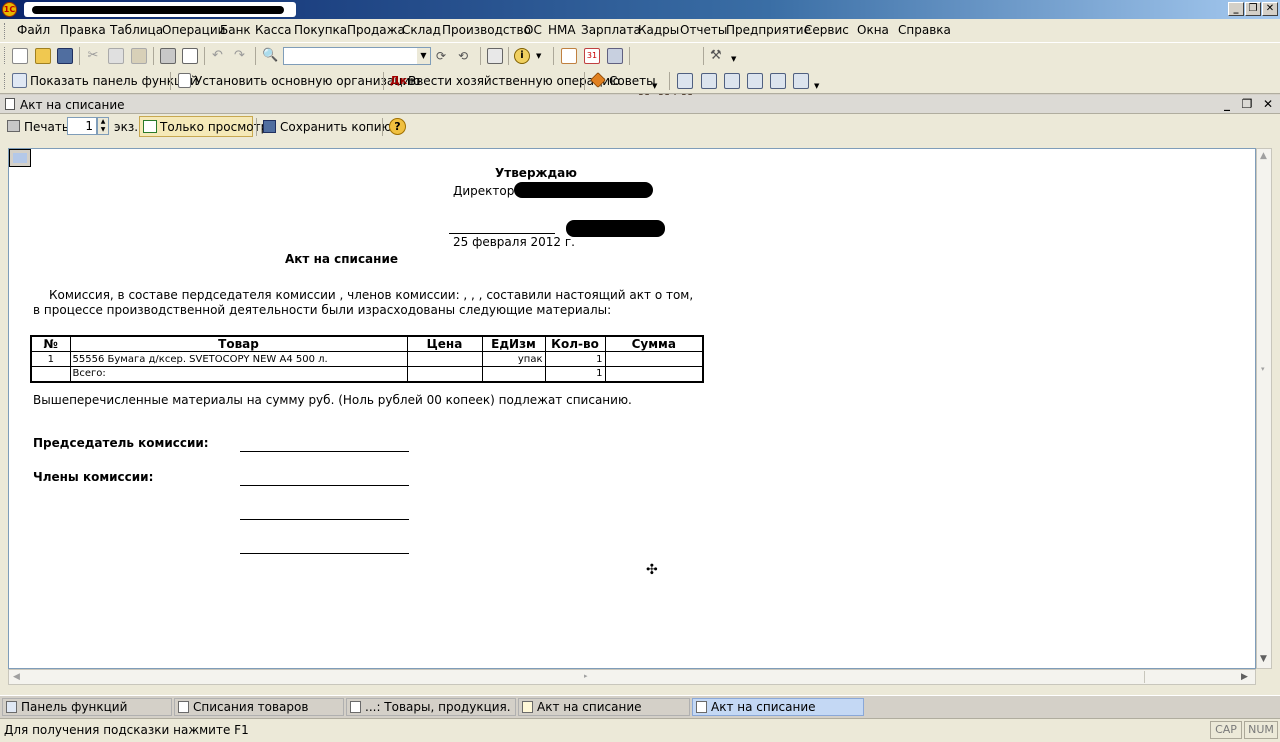 The height and width of the screenshot is (742, 1280). Describe the element at coordinates (1263, 659) in the screenshot. I see `scroll-down-icon: ▼` at that location.